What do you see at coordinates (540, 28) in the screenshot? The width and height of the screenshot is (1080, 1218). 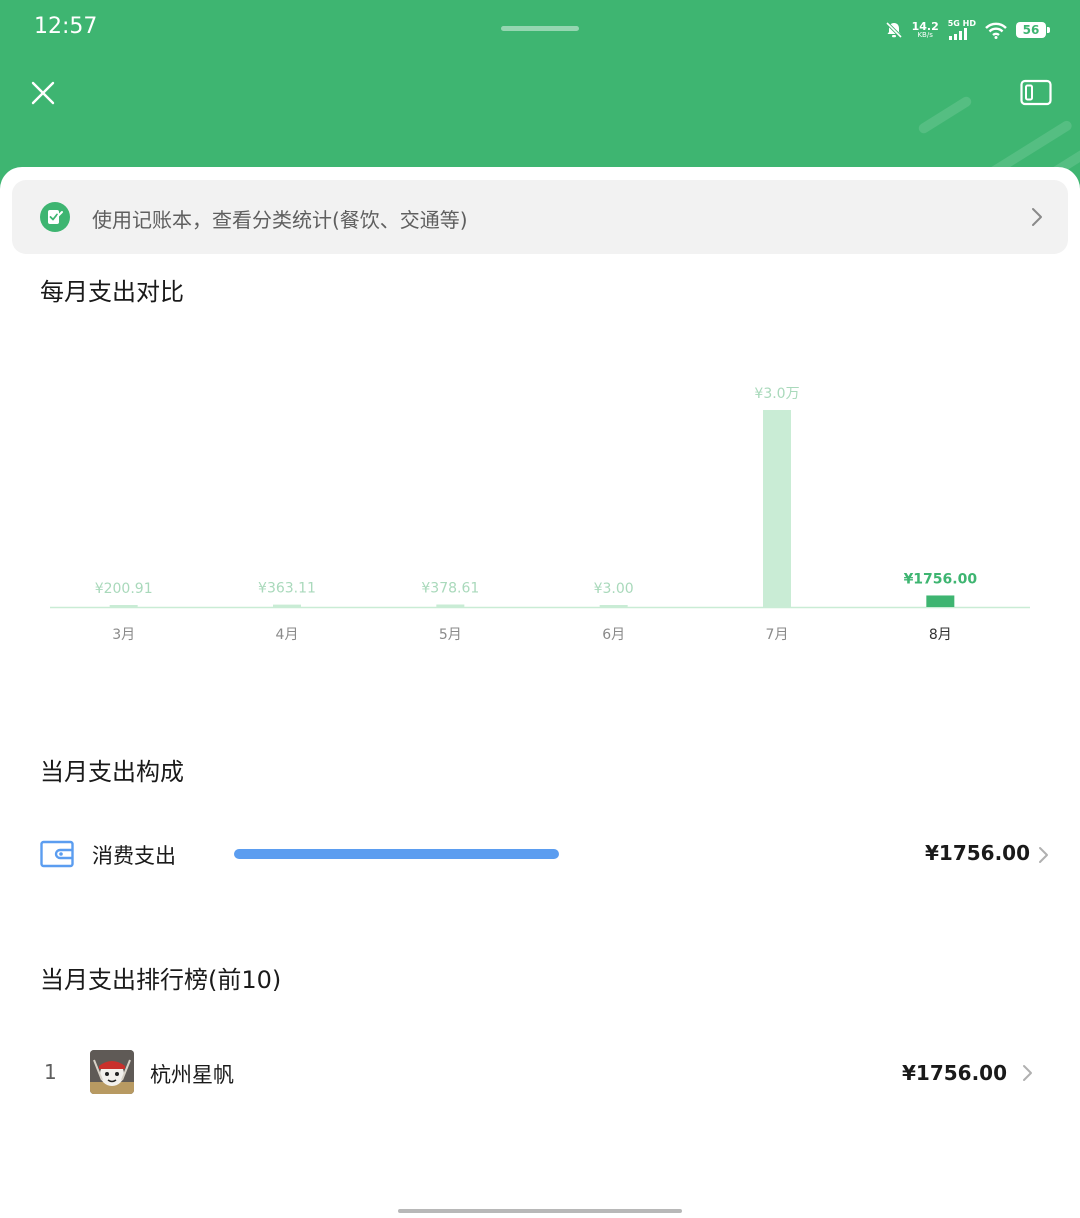 I see `drag-handle` at bounding box center [540, 28].